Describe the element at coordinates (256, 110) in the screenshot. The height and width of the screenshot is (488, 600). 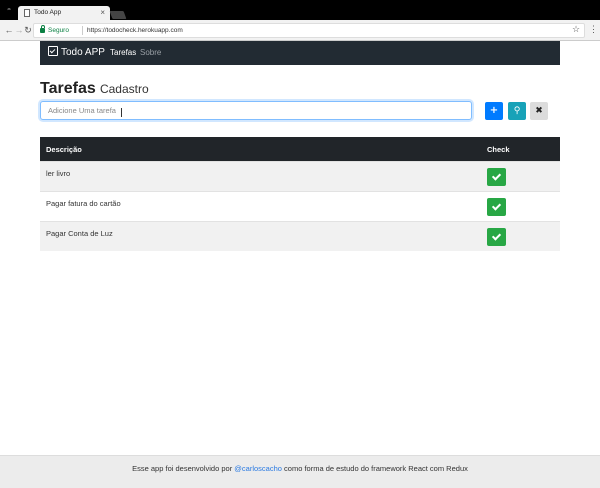
I see `task-input` at that location.